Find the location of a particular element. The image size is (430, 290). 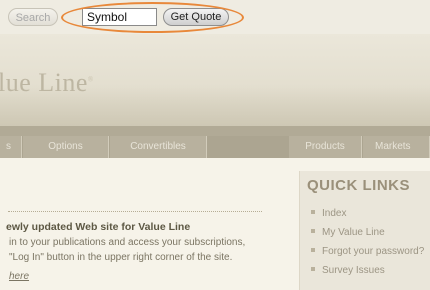

site-logo: lue Line® is located at coordinates (47, 83).